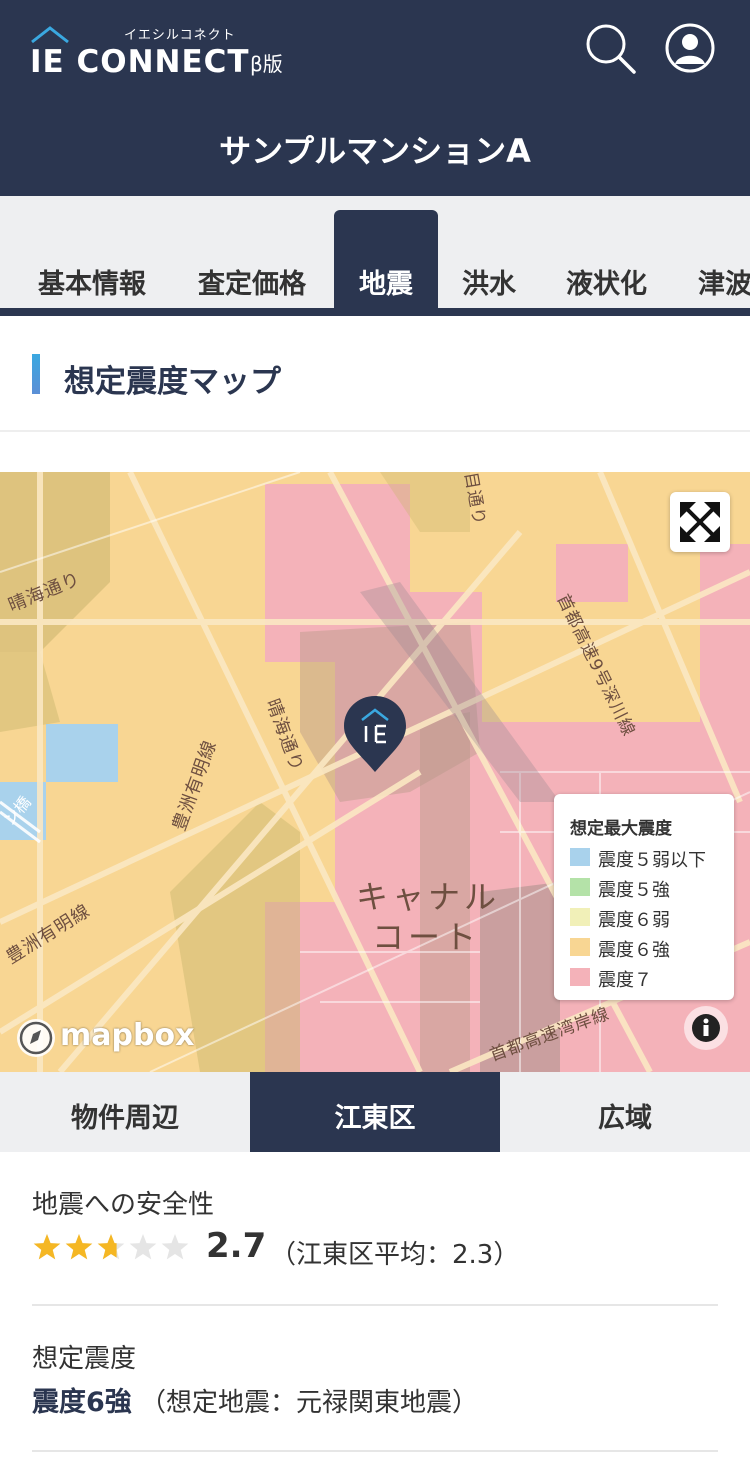  Describe the element at coordinates (634, 950) in the screenshot. I see `legend-label: 震度６強` at that location.